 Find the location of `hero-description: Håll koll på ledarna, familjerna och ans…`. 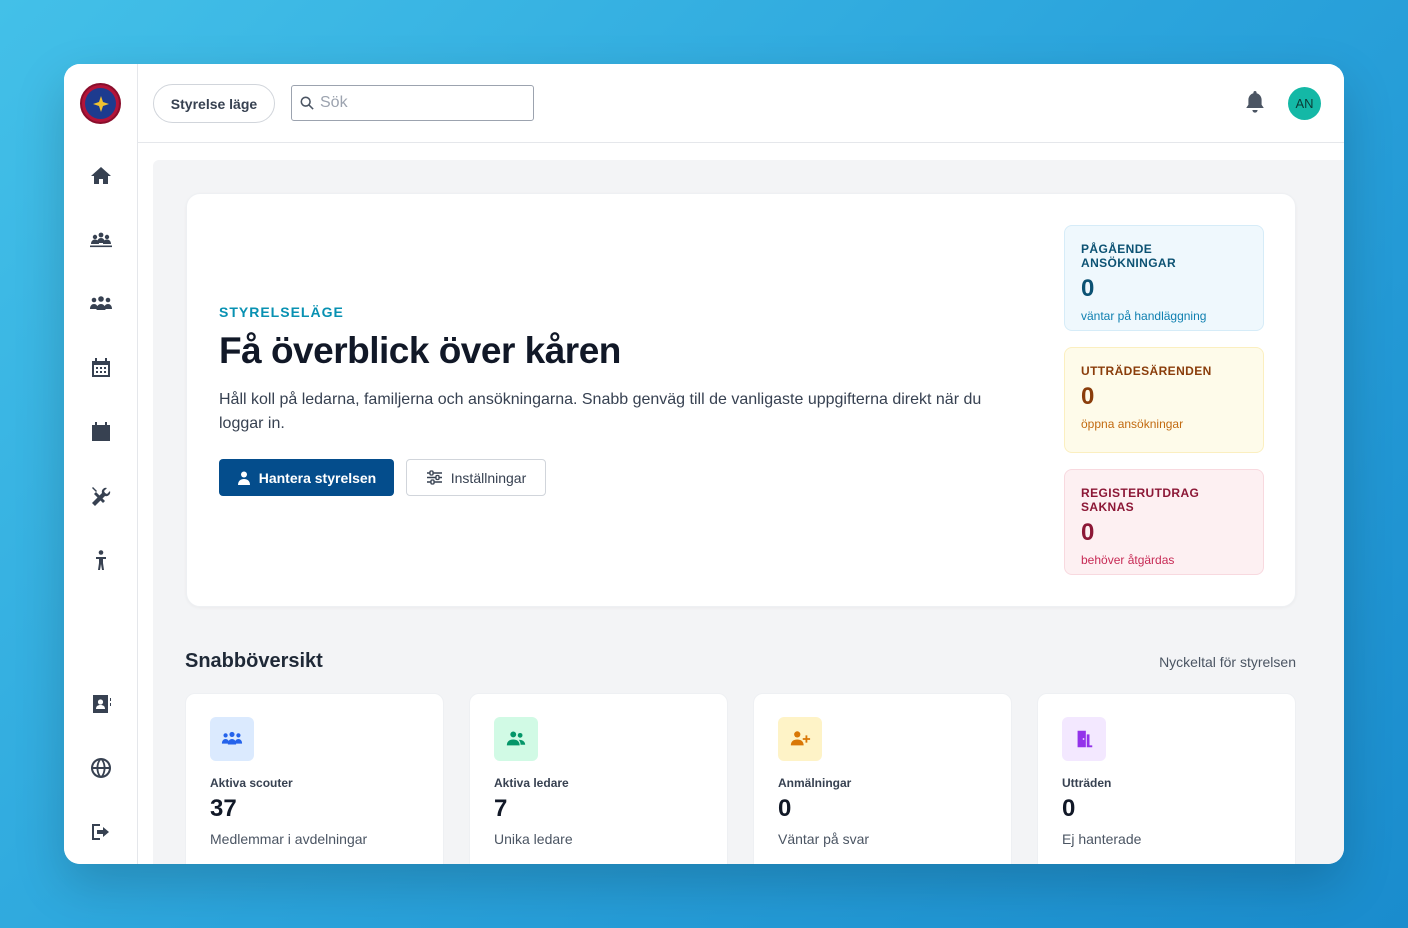

hero-description: Håll koll på ledarna, familjerna och ans… is located at coordinates (600, 411).